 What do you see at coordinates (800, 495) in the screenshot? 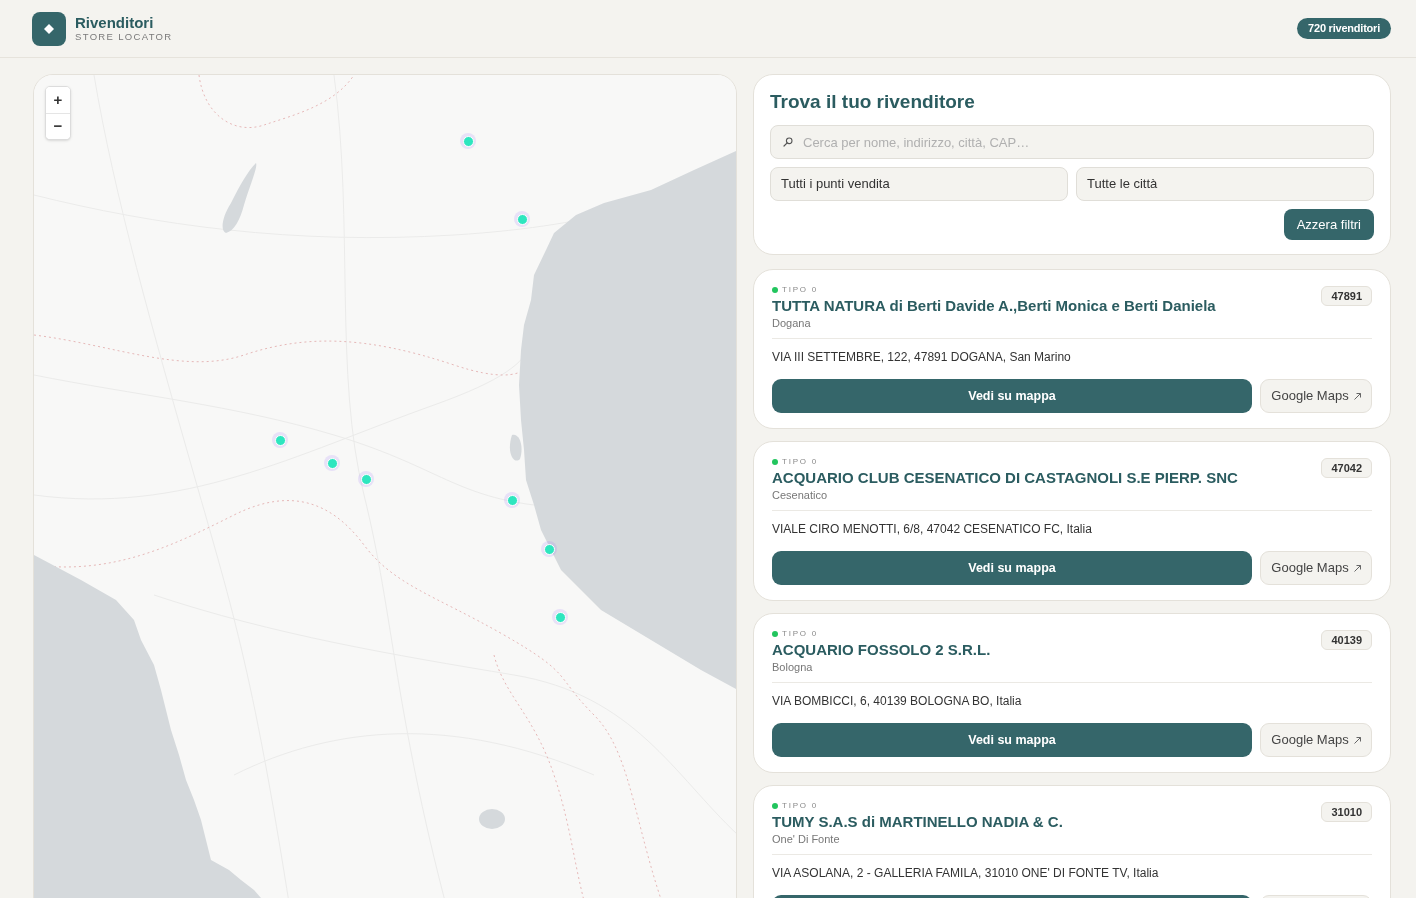
I see `store-city: Cesenatico` at bounding box center [800, 495].